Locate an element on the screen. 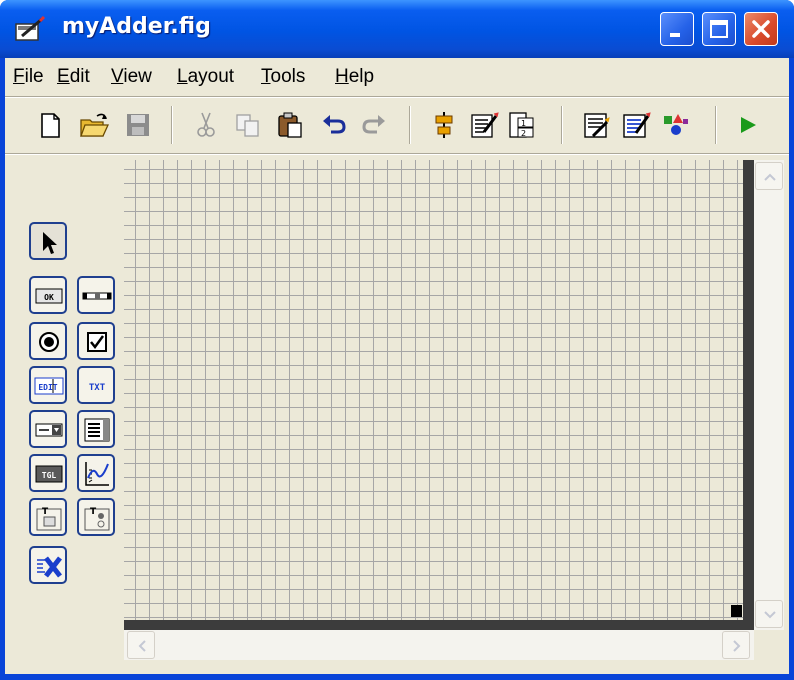 Image resolution: width=794 pixels, height=680 pixels. cut-icon is located at coordinates (206, 125).